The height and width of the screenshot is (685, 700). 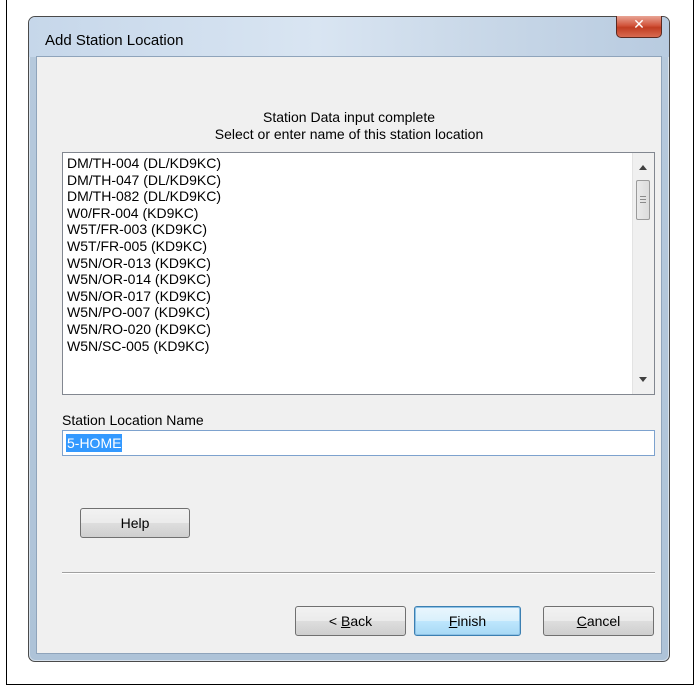 I want to click on list-item: DM/TH-004 (DL/KD9KC), so click(x=347, y=163).